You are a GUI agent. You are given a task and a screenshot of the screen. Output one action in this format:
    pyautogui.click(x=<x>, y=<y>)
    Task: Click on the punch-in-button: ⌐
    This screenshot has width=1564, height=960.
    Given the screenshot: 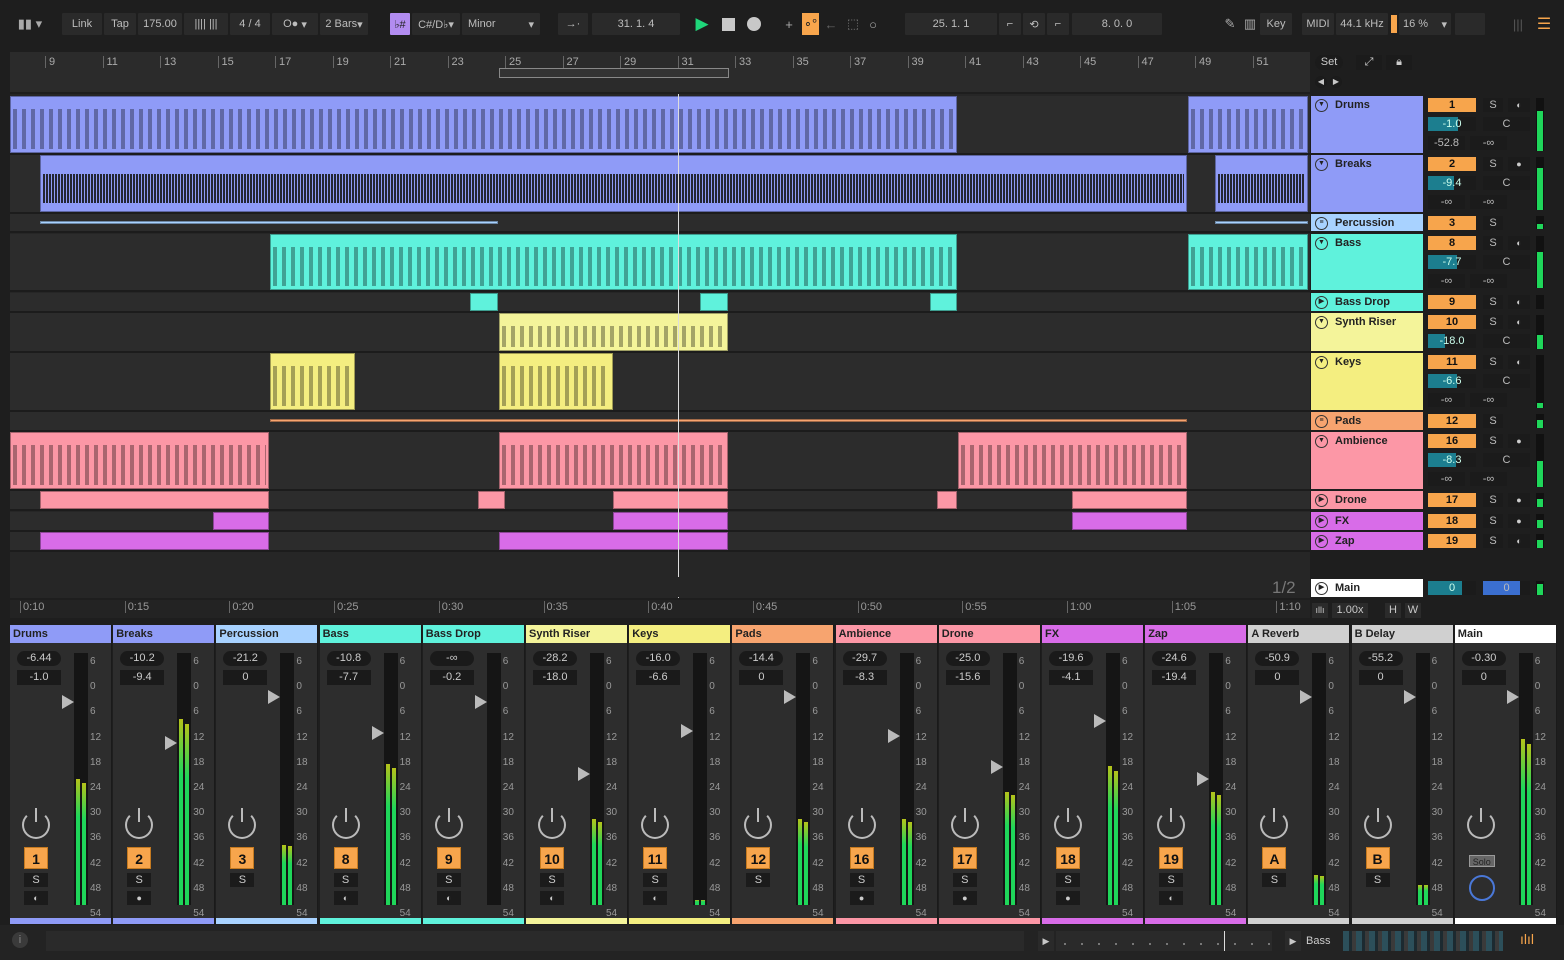 What is the action you would take?
    pyautogui.click(x=1010, y=24)
    